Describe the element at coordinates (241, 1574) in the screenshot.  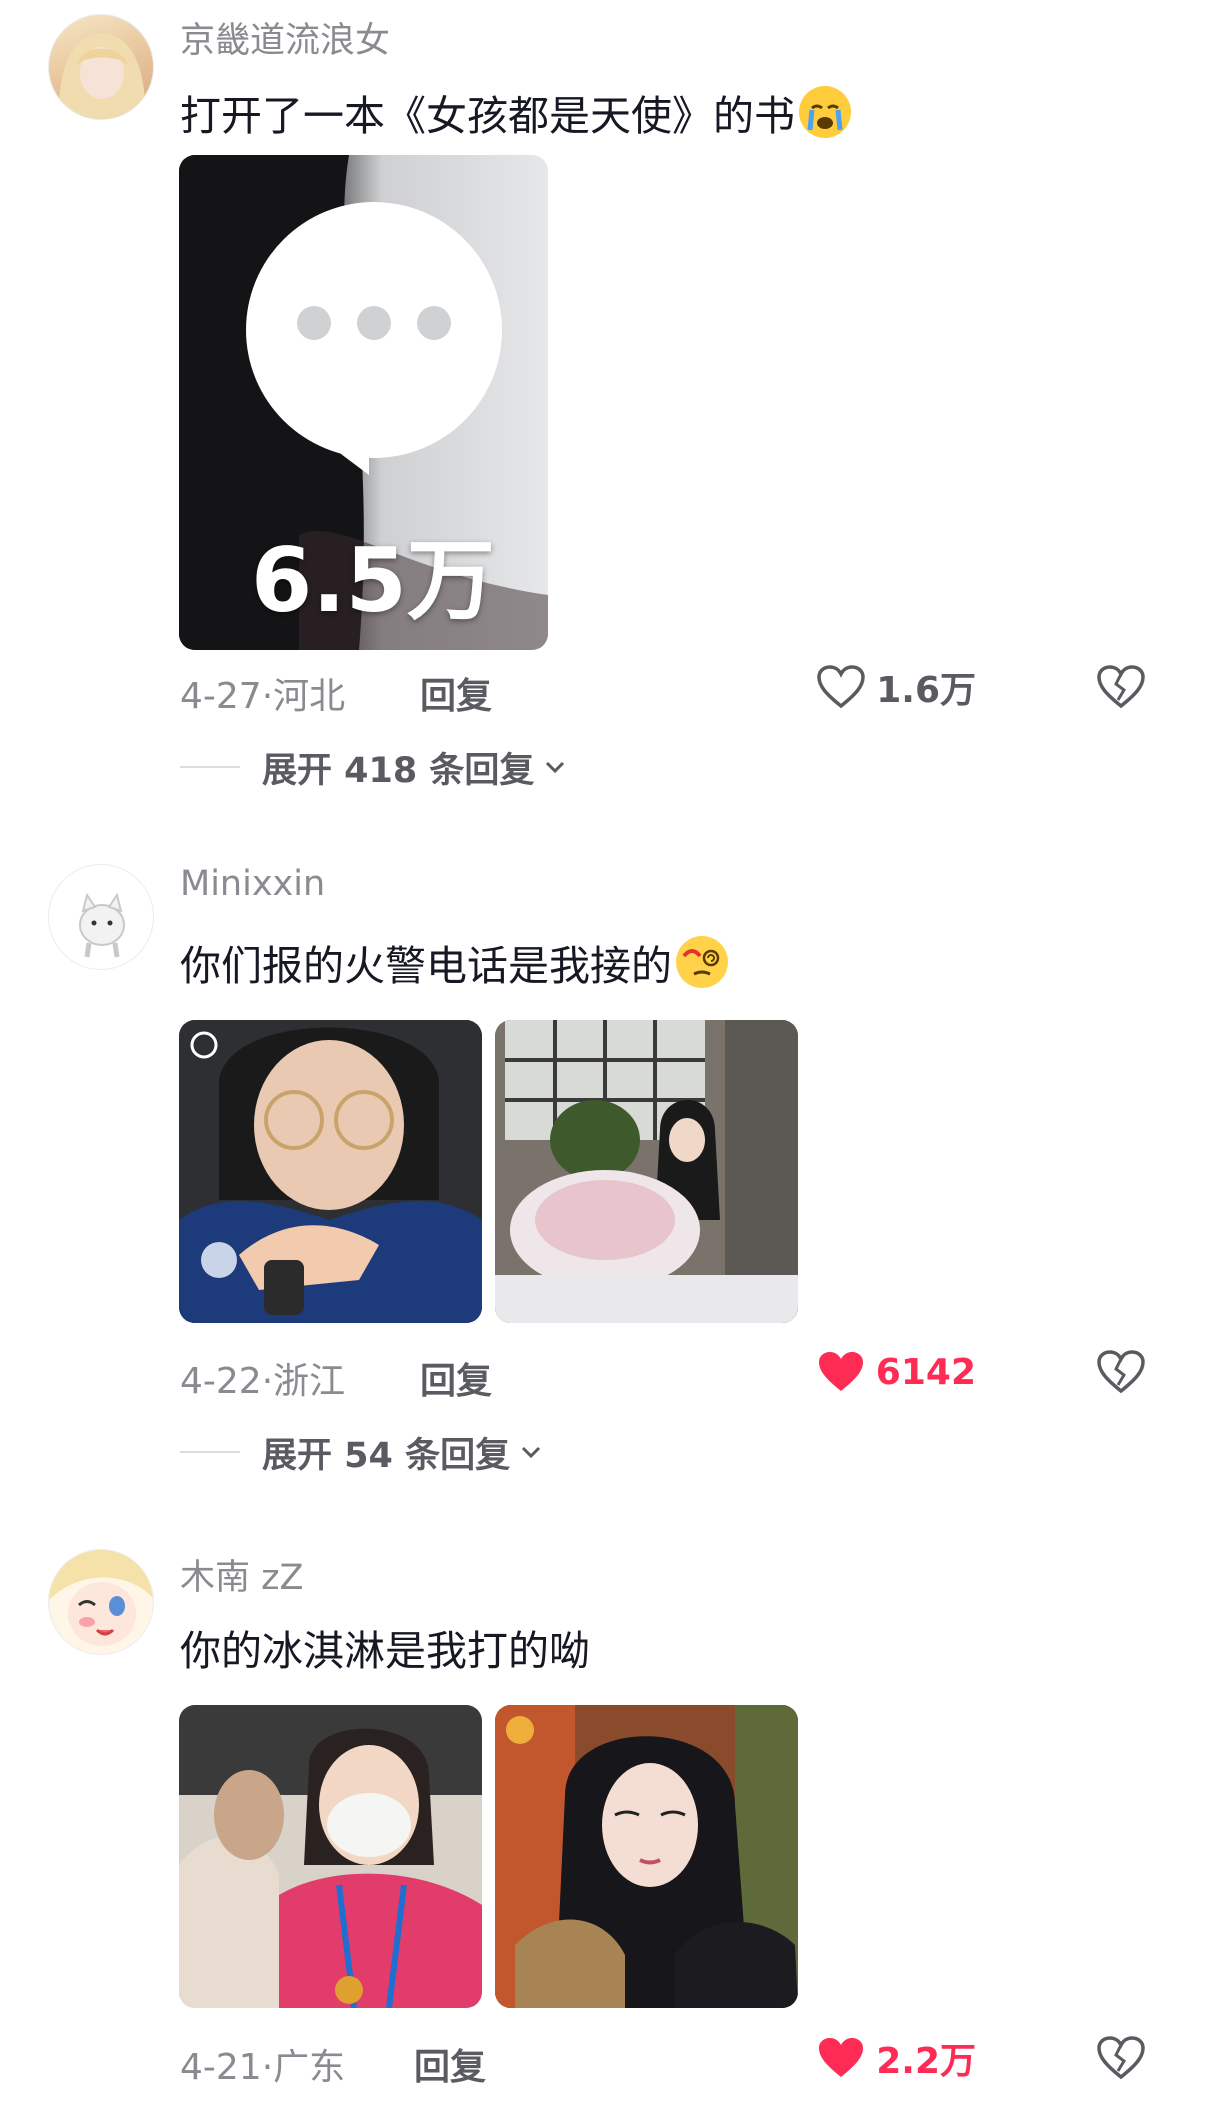
I see `comment-username: 木南 zZ` at that location.